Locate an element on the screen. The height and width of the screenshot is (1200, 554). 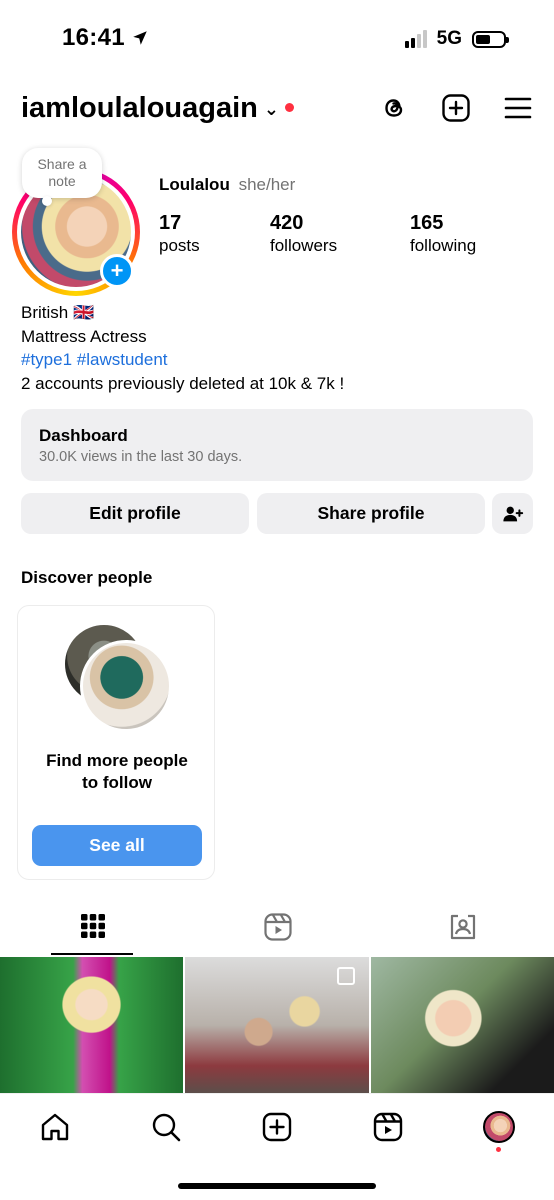
profile-tabs is located at coordinates (277, 931).